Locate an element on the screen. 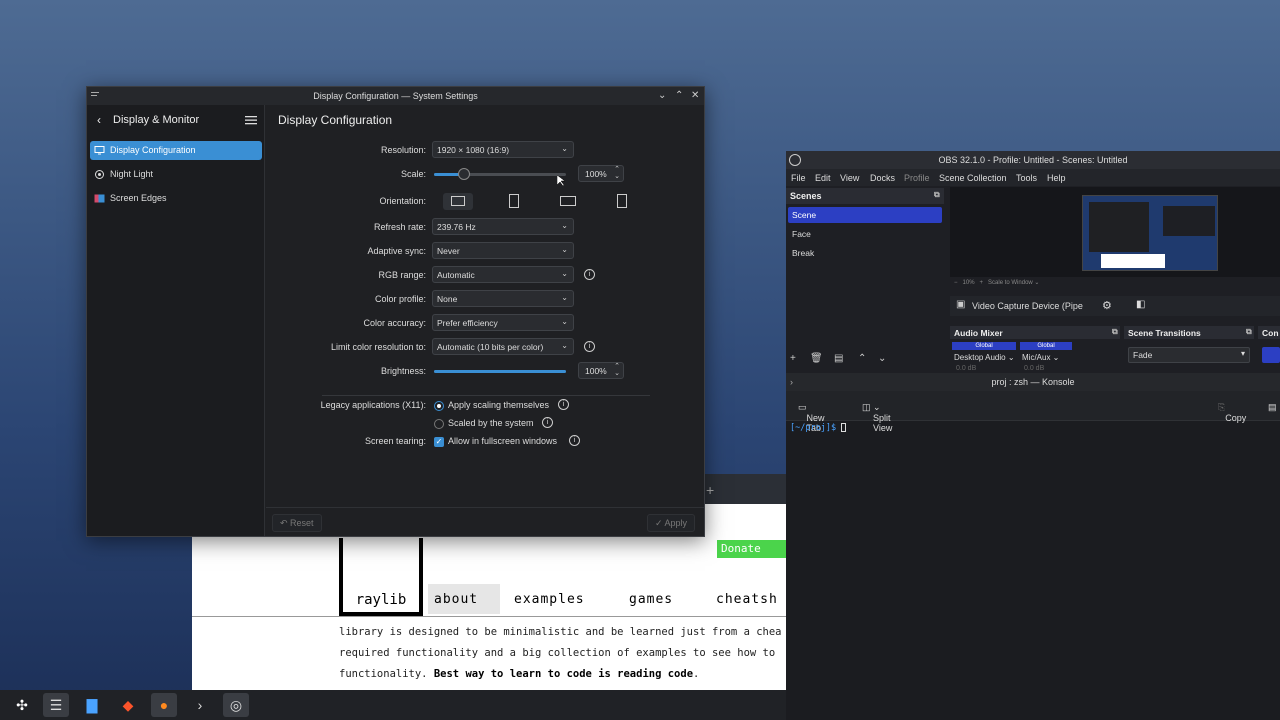  rgb-range-select: Automatic ⌄ is located at coordinates (503, 274).